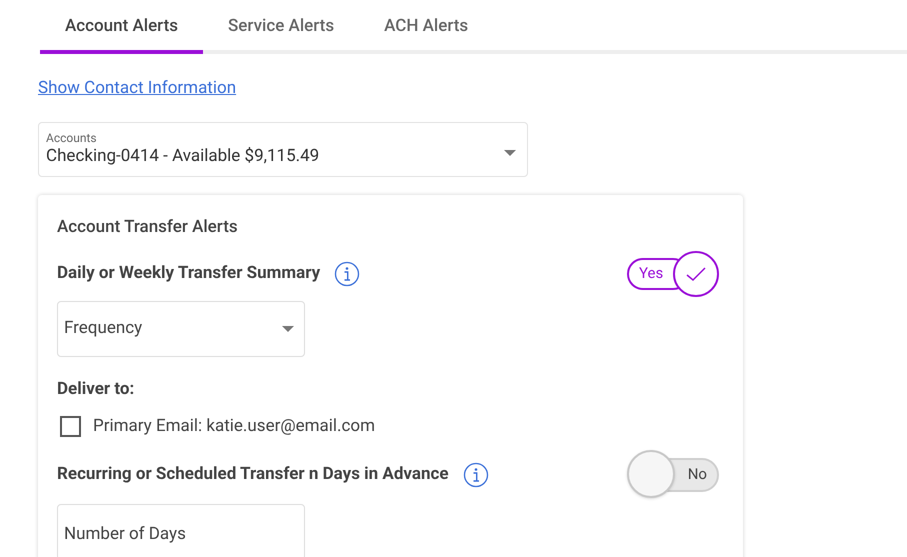  I want to click on check-icon, so click(696, 274).